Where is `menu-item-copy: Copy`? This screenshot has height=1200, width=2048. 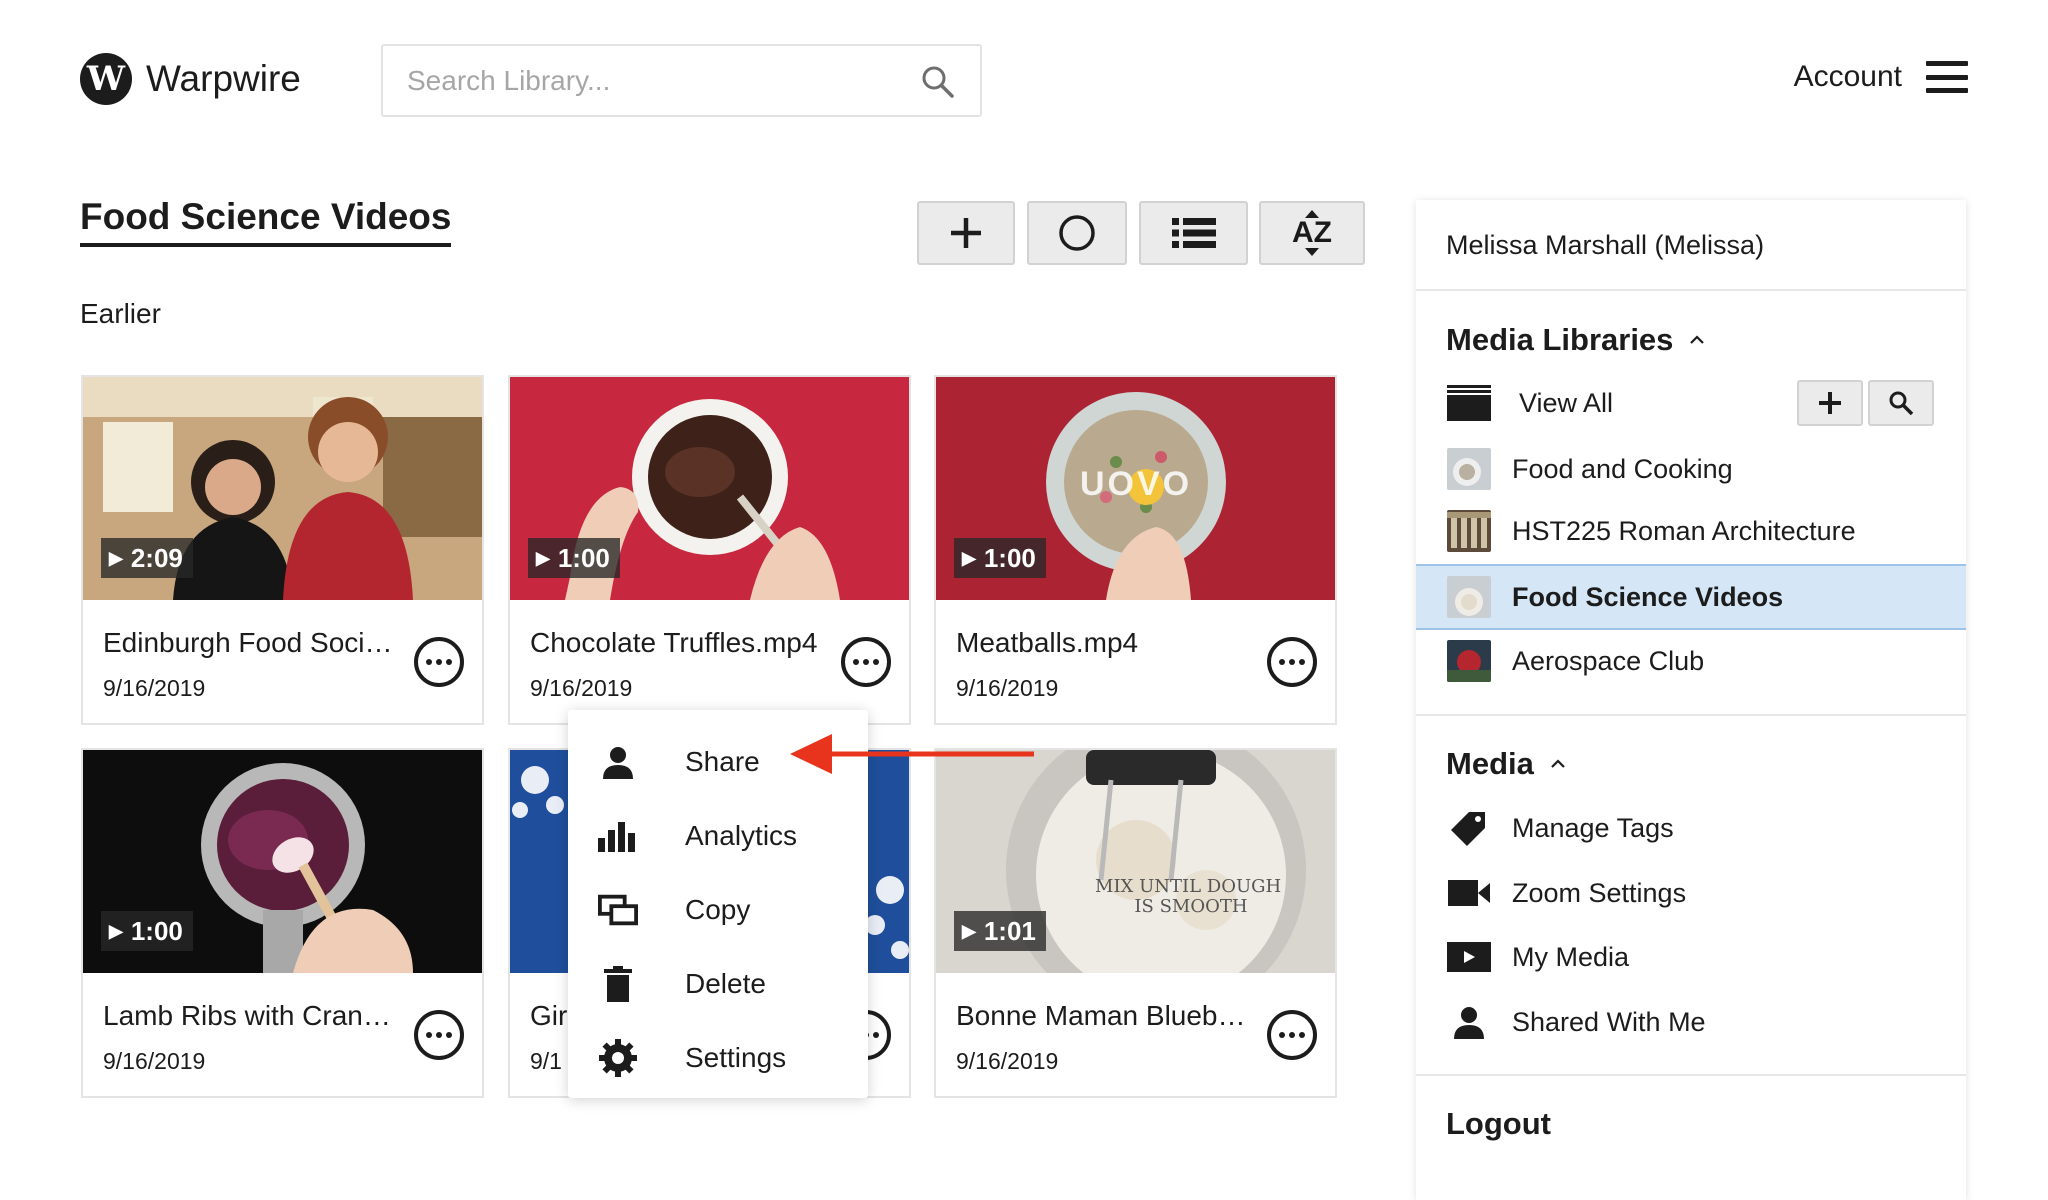
menu-item-copy: Copy is located at coordinates (718, 910).